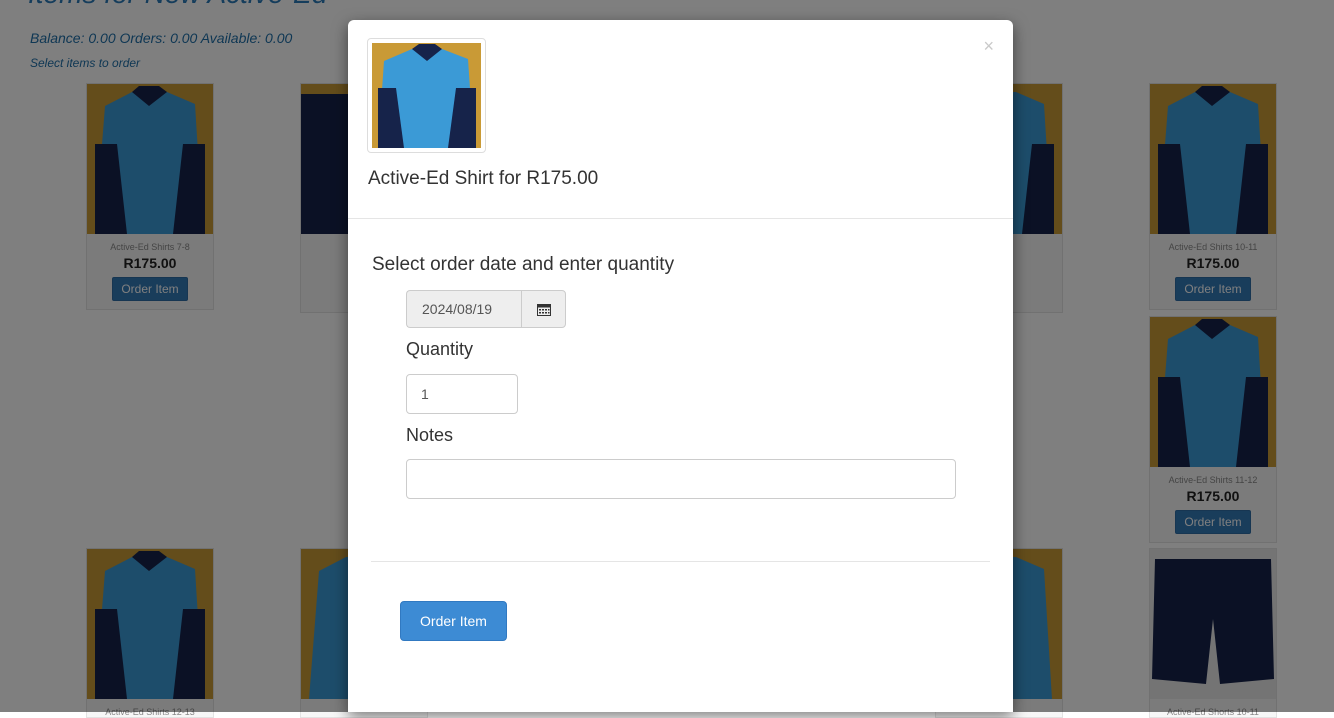 The width and height of the screenshot is (1334, 718). I want to click on close-icon: ×, so click(988, 46).